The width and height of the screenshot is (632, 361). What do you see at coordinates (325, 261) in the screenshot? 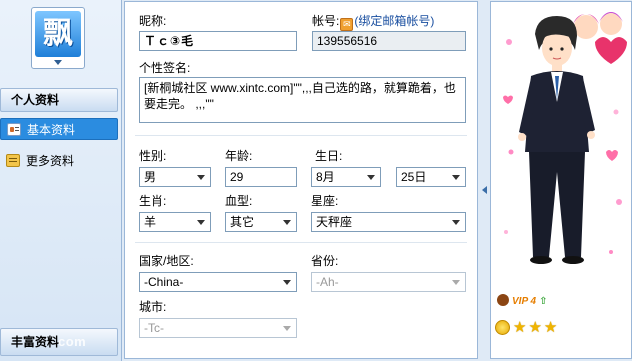
I see `province-label: 省份:` at bounding box center [325, 261].